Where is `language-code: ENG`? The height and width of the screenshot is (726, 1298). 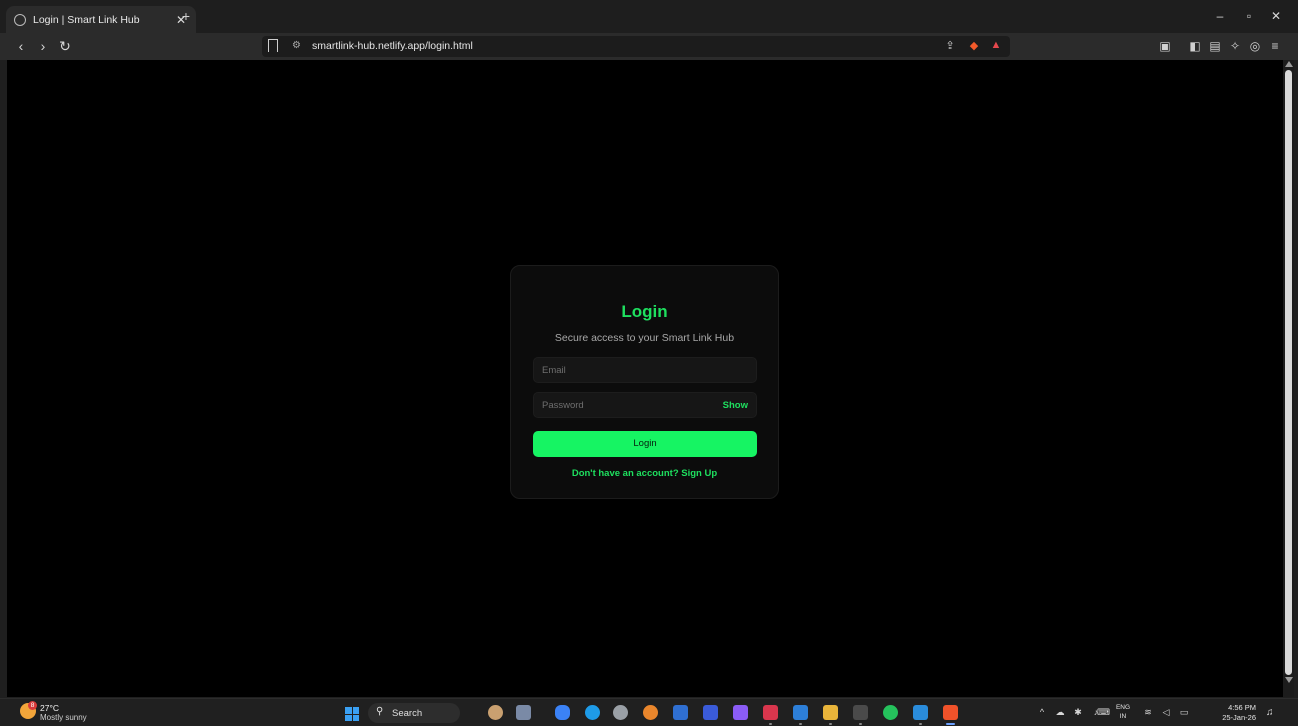 language-code: ENG is located at coordinates (1123, 707).